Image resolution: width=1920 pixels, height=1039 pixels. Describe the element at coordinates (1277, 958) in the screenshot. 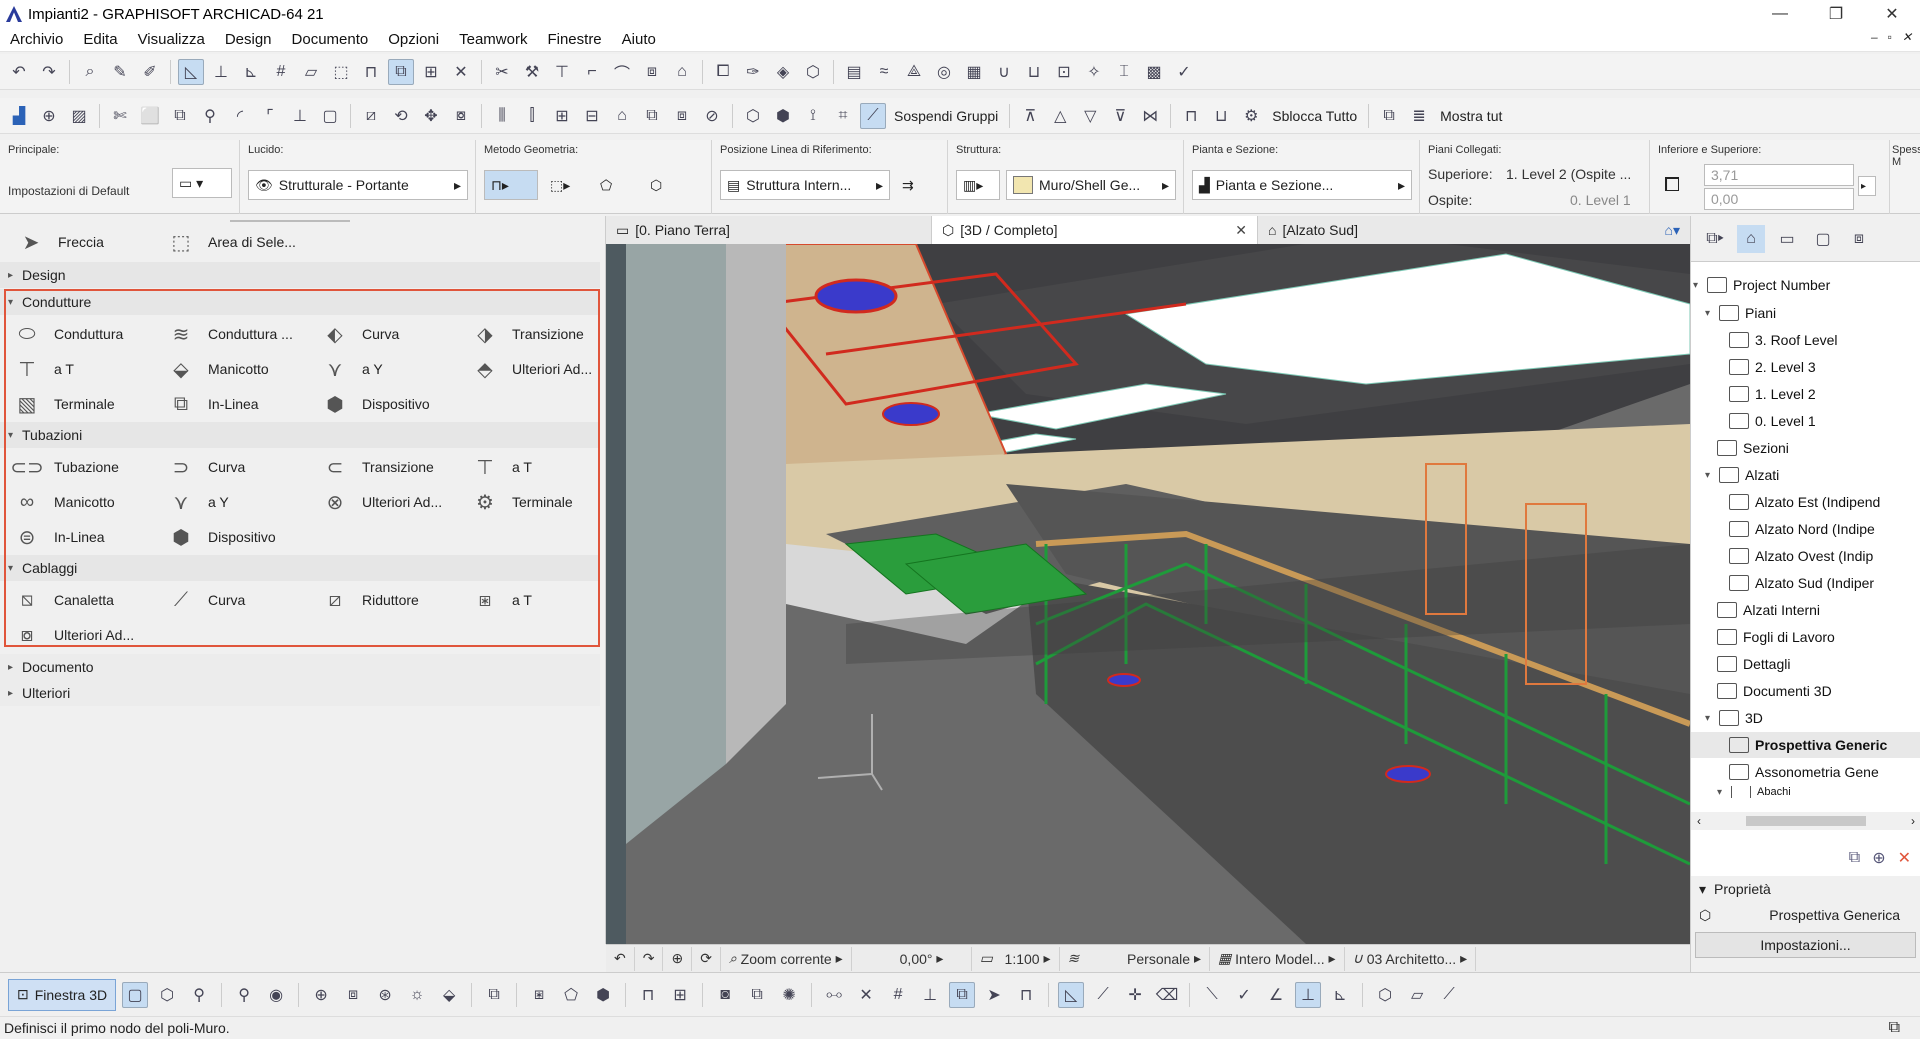

I see `model-view-field: ▦ Intero Model... ▸` at that location.